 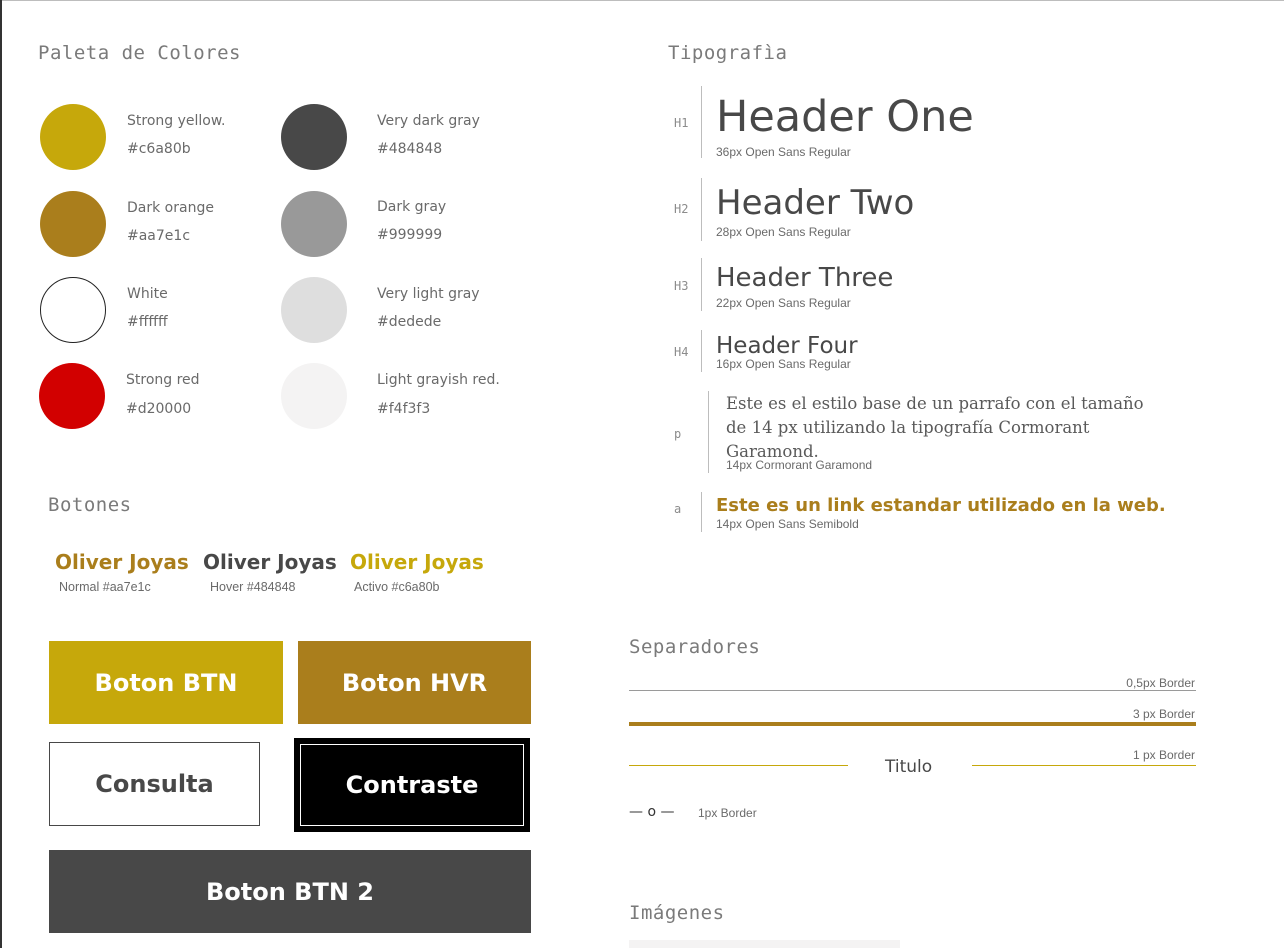 I want to click on contraste-label: Contraste, so click(x=412, y=785).